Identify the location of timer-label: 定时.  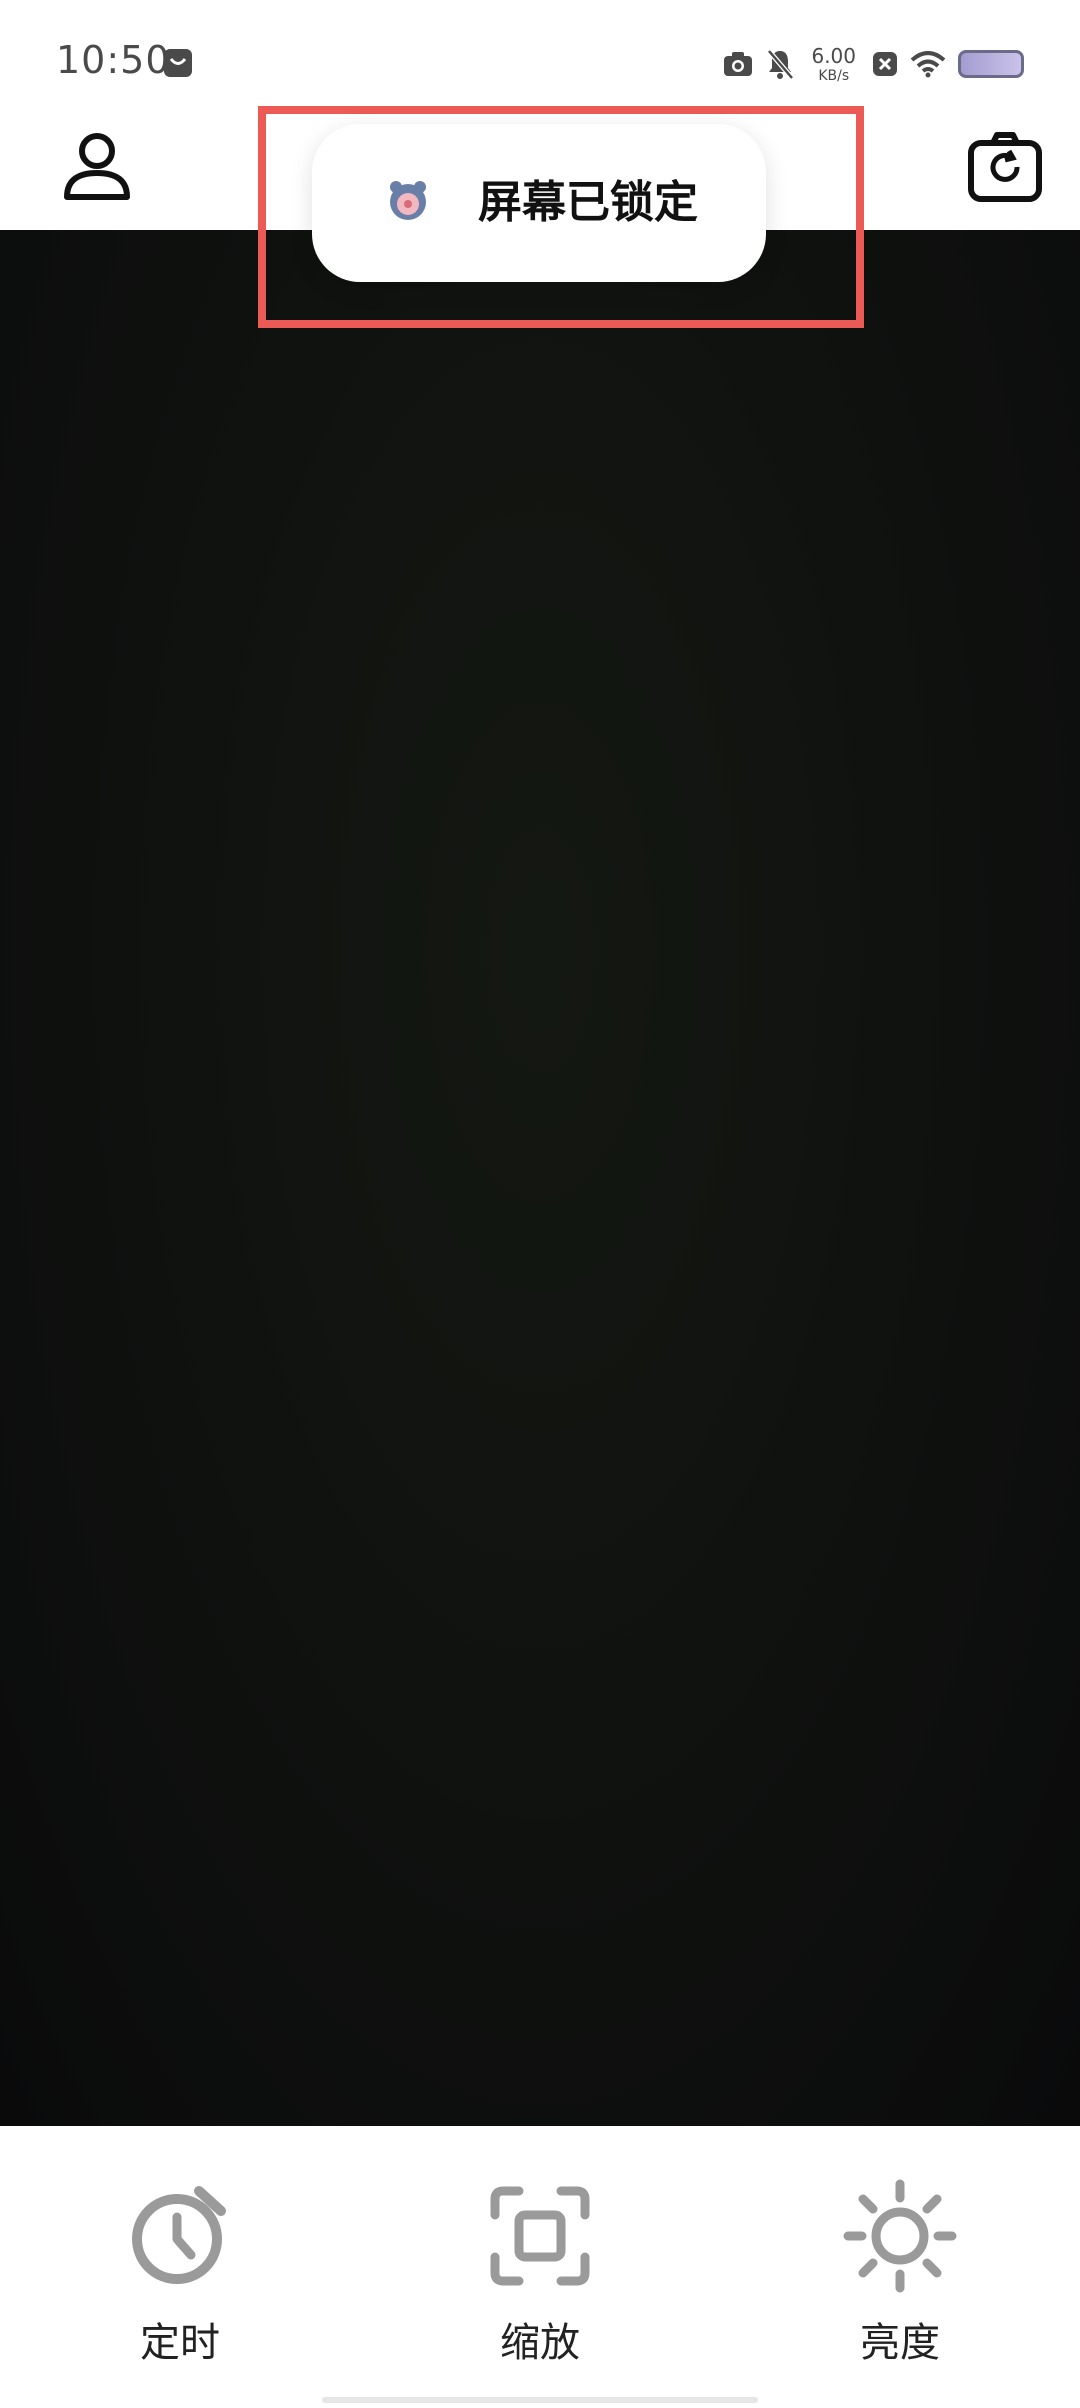
(180, 2343).